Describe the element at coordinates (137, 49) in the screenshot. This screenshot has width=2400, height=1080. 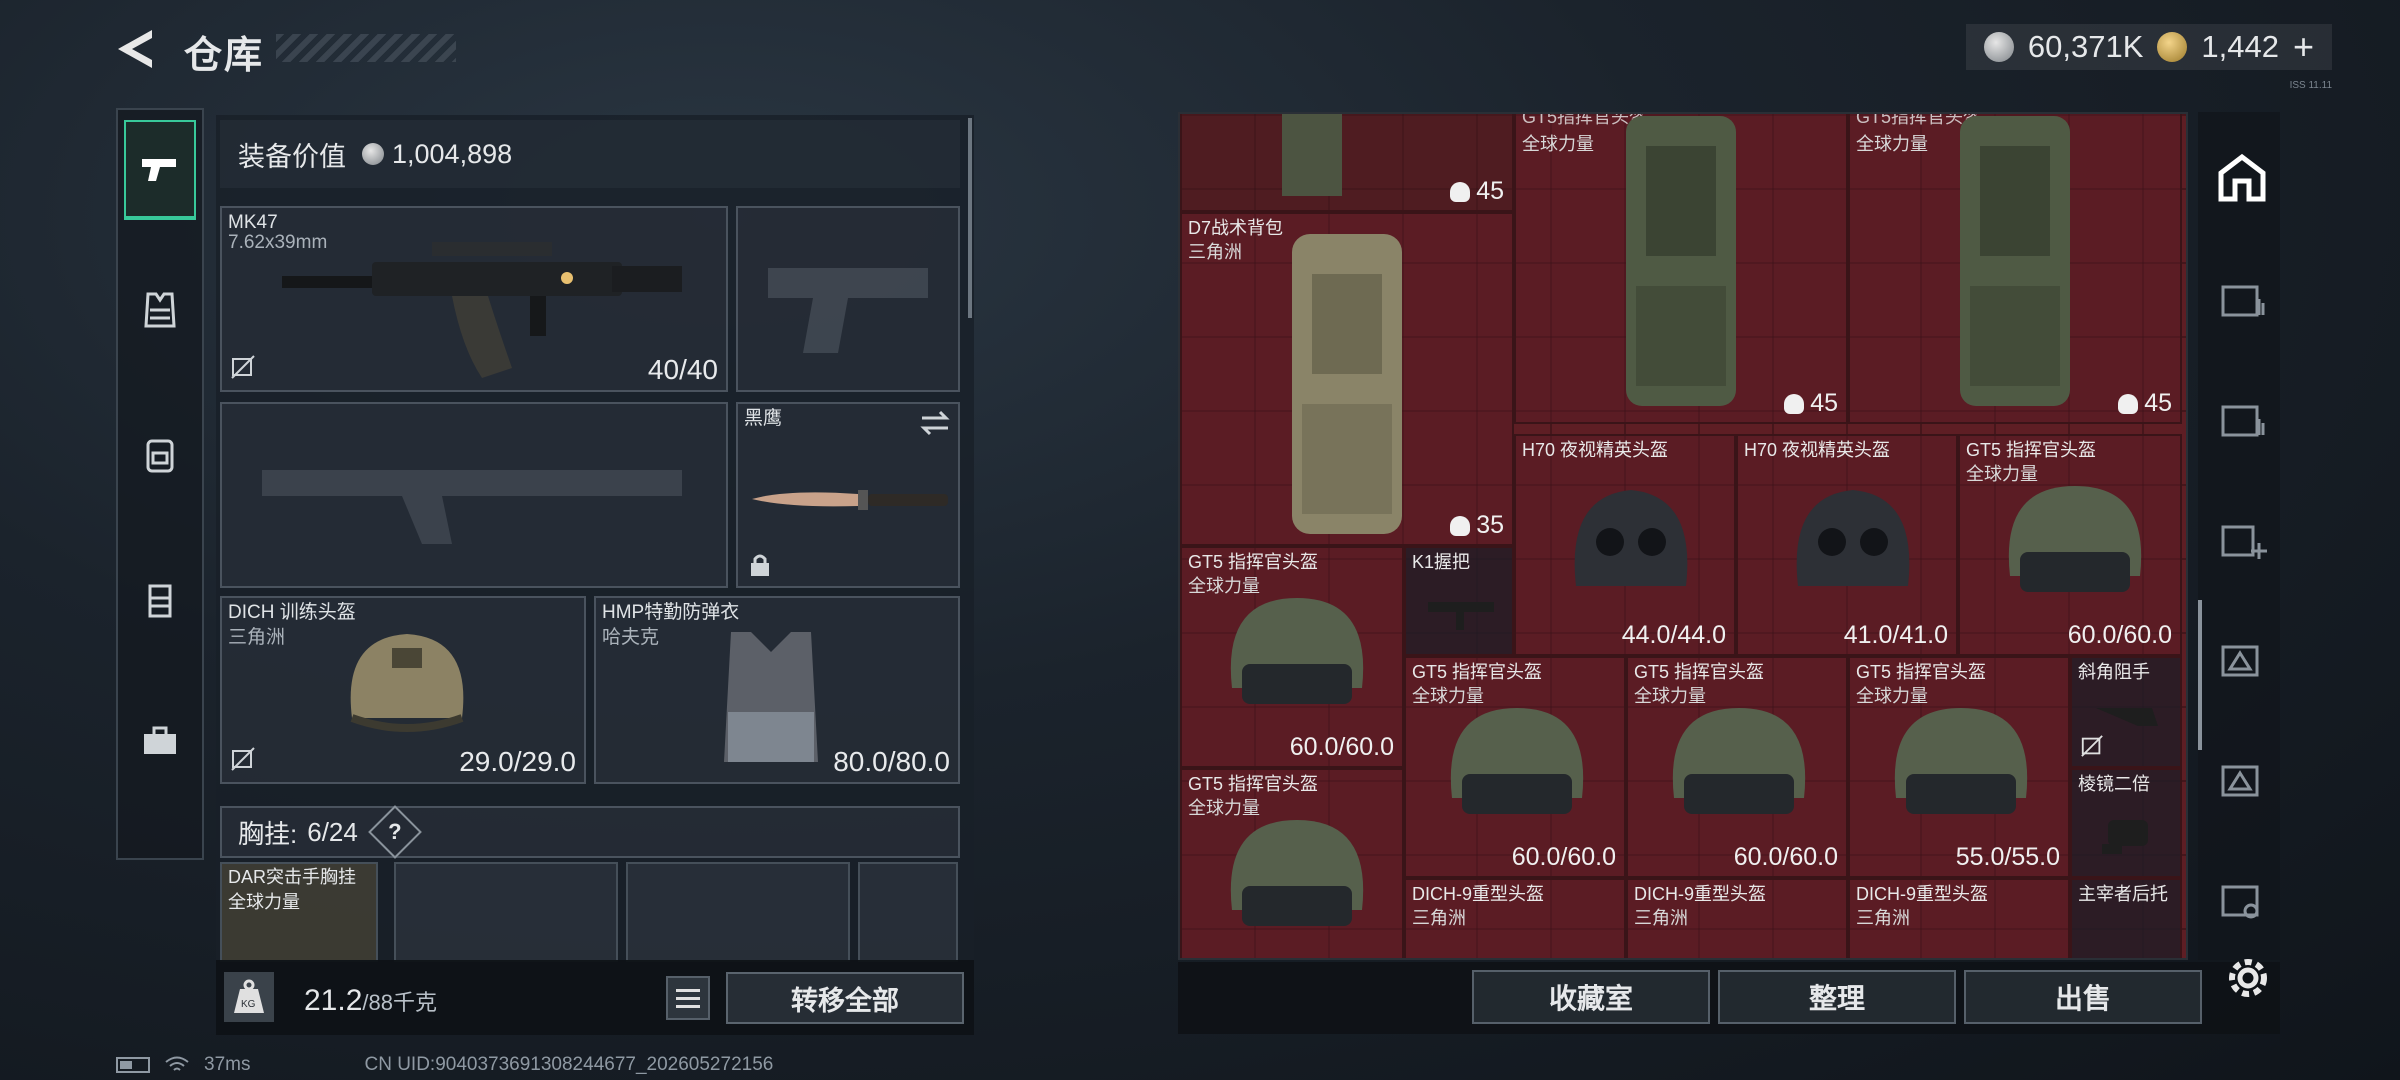
I see `back-arrow-icon` at that location.